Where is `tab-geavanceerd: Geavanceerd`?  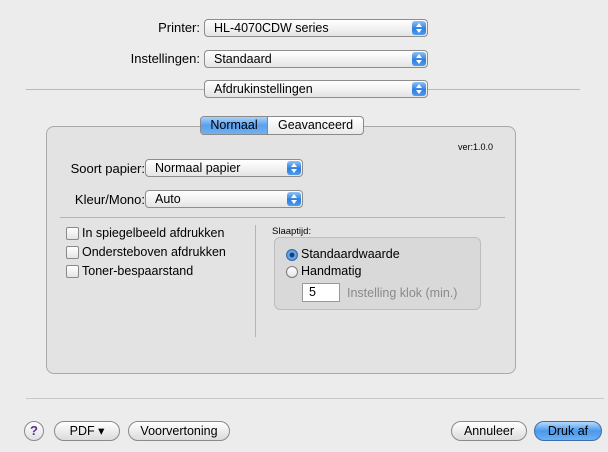
tab-geavanceerd: Geavanceerd is located at coordinates (315, 125).